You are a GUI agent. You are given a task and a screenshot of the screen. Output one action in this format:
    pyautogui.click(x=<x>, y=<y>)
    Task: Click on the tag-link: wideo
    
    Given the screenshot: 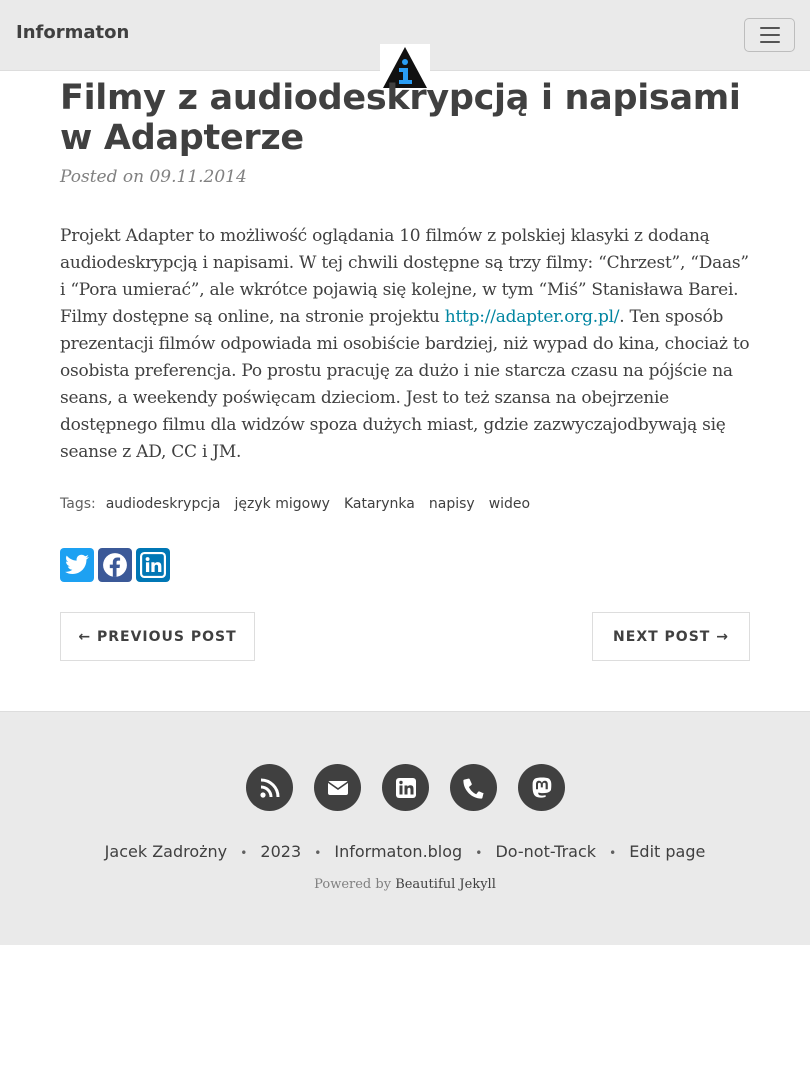 What is the action you would take?
    pyautogui.click(x=509, y=504)
    